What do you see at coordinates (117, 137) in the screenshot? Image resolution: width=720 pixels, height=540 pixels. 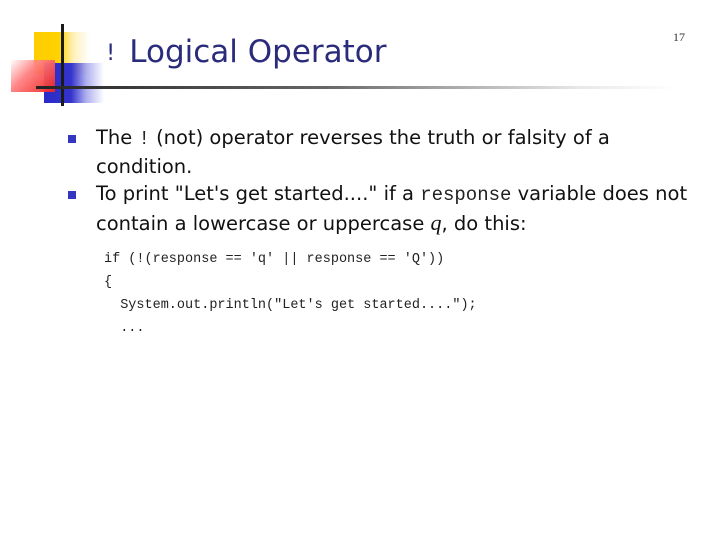 I see `bullet-text: The` at bounding box center [117, 137].